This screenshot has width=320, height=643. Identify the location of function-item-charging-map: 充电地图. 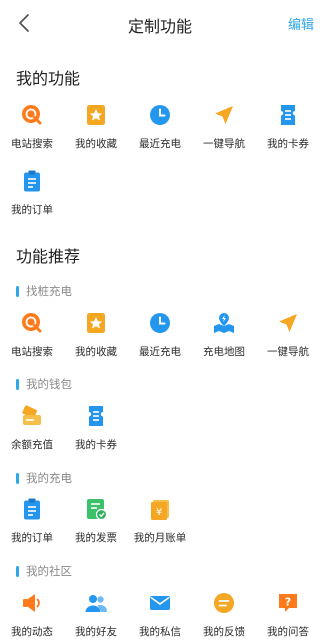
(224, 336).